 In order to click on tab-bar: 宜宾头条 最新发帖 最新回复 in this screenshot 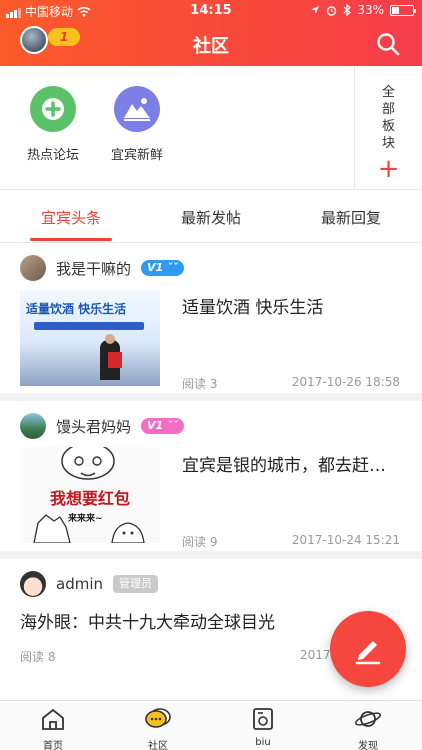, I will do `click(211, 217)`.